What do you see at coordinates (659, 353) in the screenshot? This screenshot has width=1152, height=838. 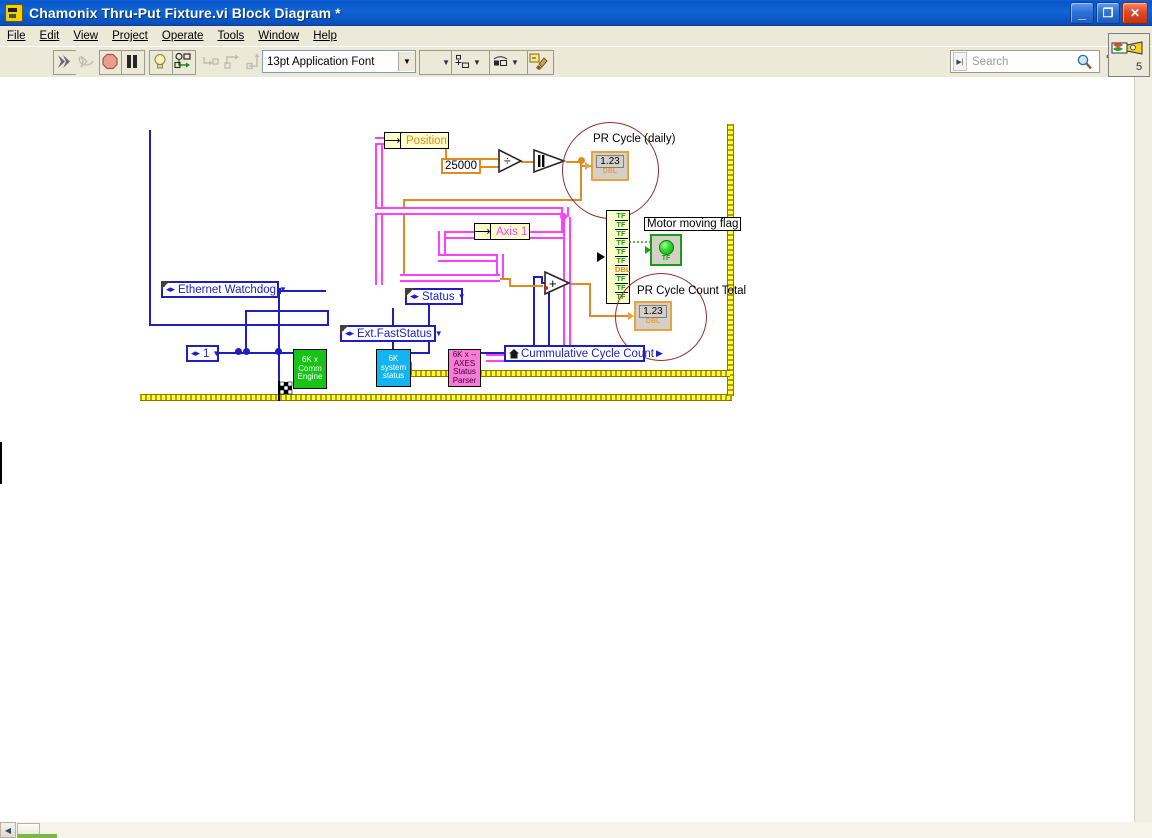 I see `local-variable-write-arrow-icon: ▶` at bounding box center [659, 353].